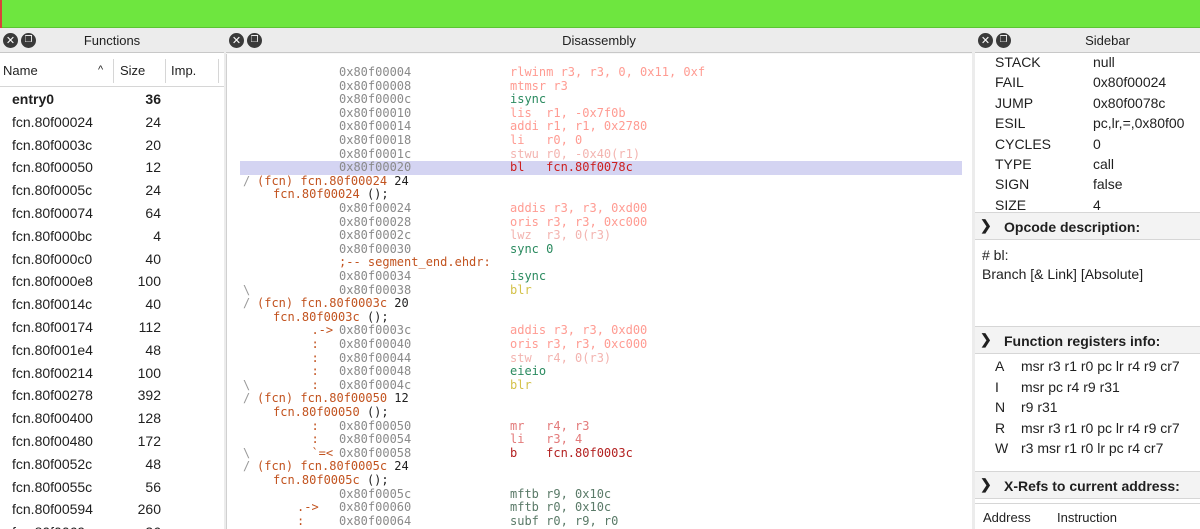  I want to click on disassembly-line: 0x80f0001c stwu r0, -0x40(r1), so click(599, 154).